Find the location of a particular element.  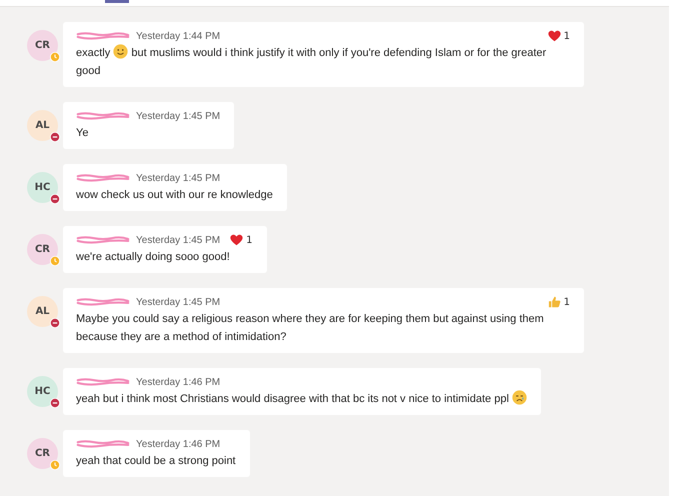

message-text: Maybe you could say a religious reason where they are for keeping them but against using them because they are a method of intimidation? is located at coordinates (310, 328).